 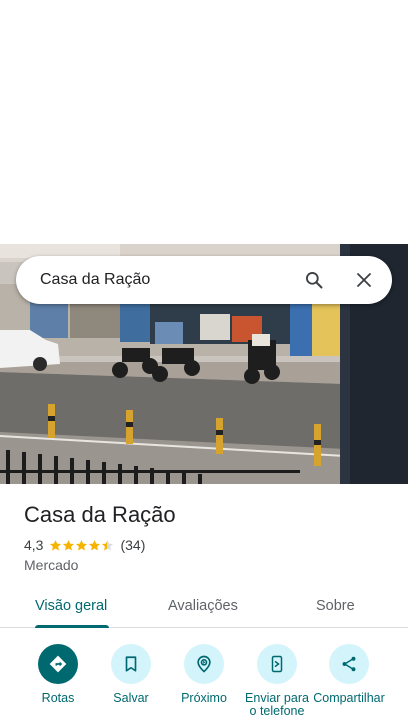 What do you see at coordinates (108, 544) in the screenshot?
I see `star-half-icon` at bounding box center [108, 544].